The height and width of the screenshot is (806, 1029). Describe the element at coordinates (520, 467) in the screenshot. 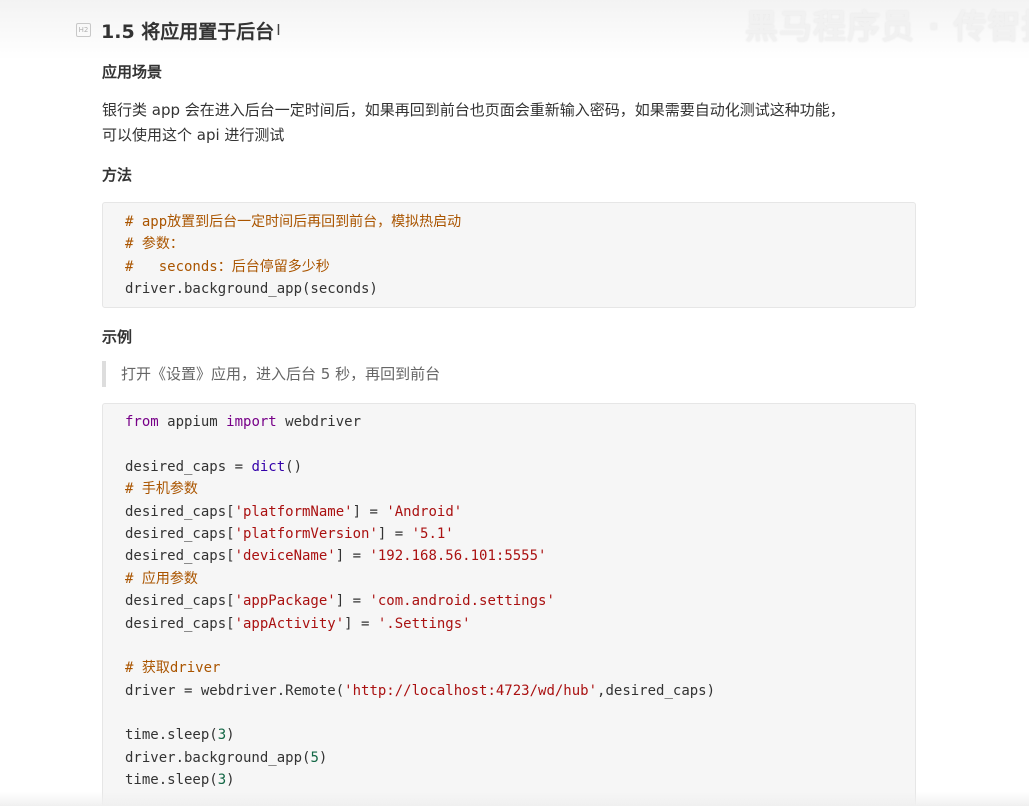

I see `code-line: desired_caps = dict()` at that location.